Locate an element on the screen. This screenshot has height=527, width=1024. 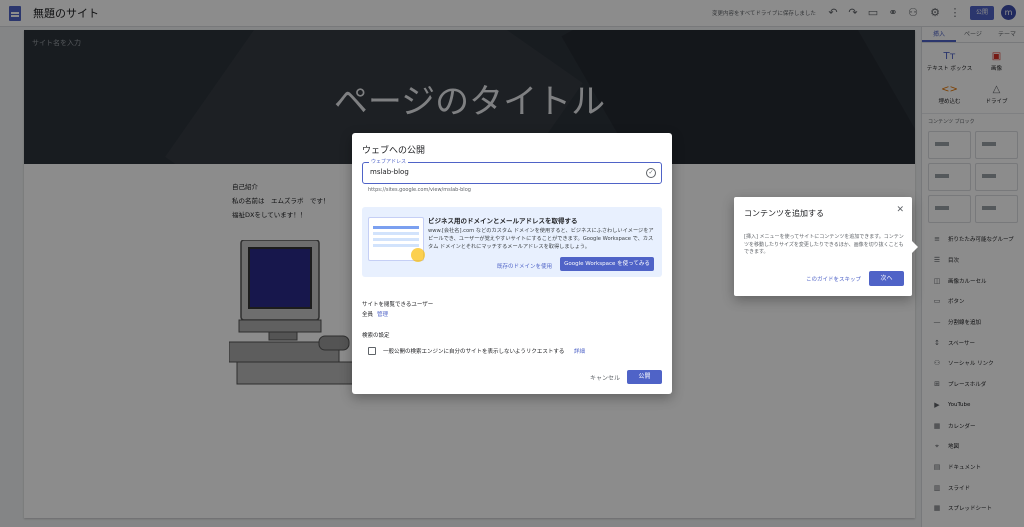
next-button: 次へ is located at coordinates (886, 278).